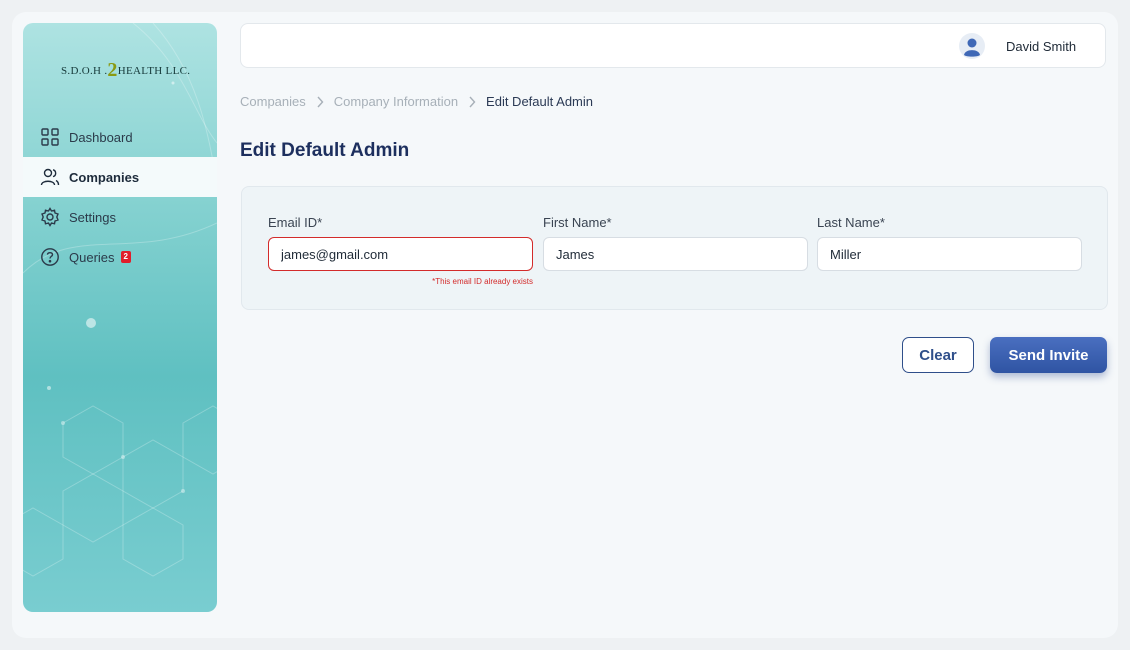  I want to click on user-avatar-icon, so click(972, 46).